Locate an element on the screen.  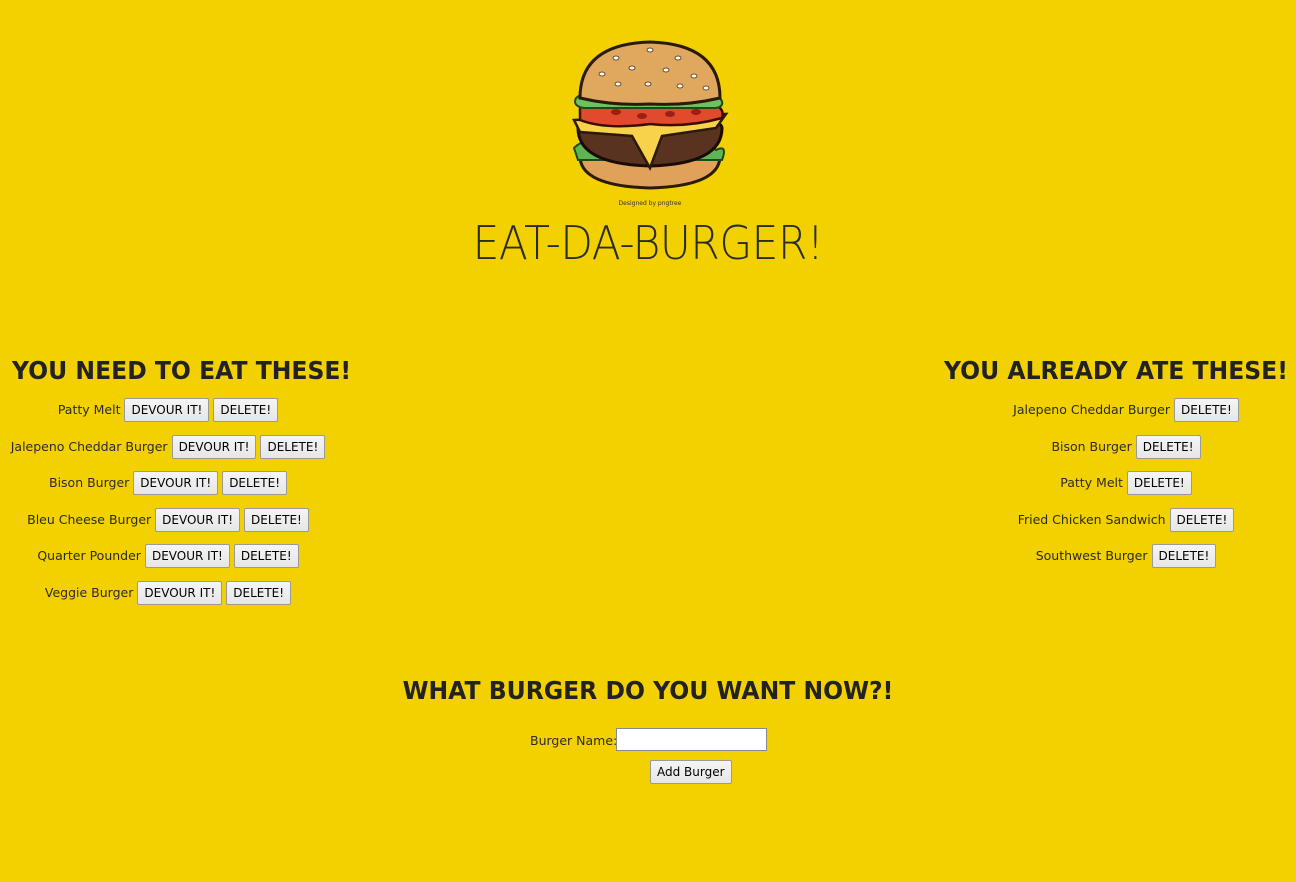
list-item: Quarter Pounder DEVOUR IT! DELETE! is located at coordinates (170, 562).